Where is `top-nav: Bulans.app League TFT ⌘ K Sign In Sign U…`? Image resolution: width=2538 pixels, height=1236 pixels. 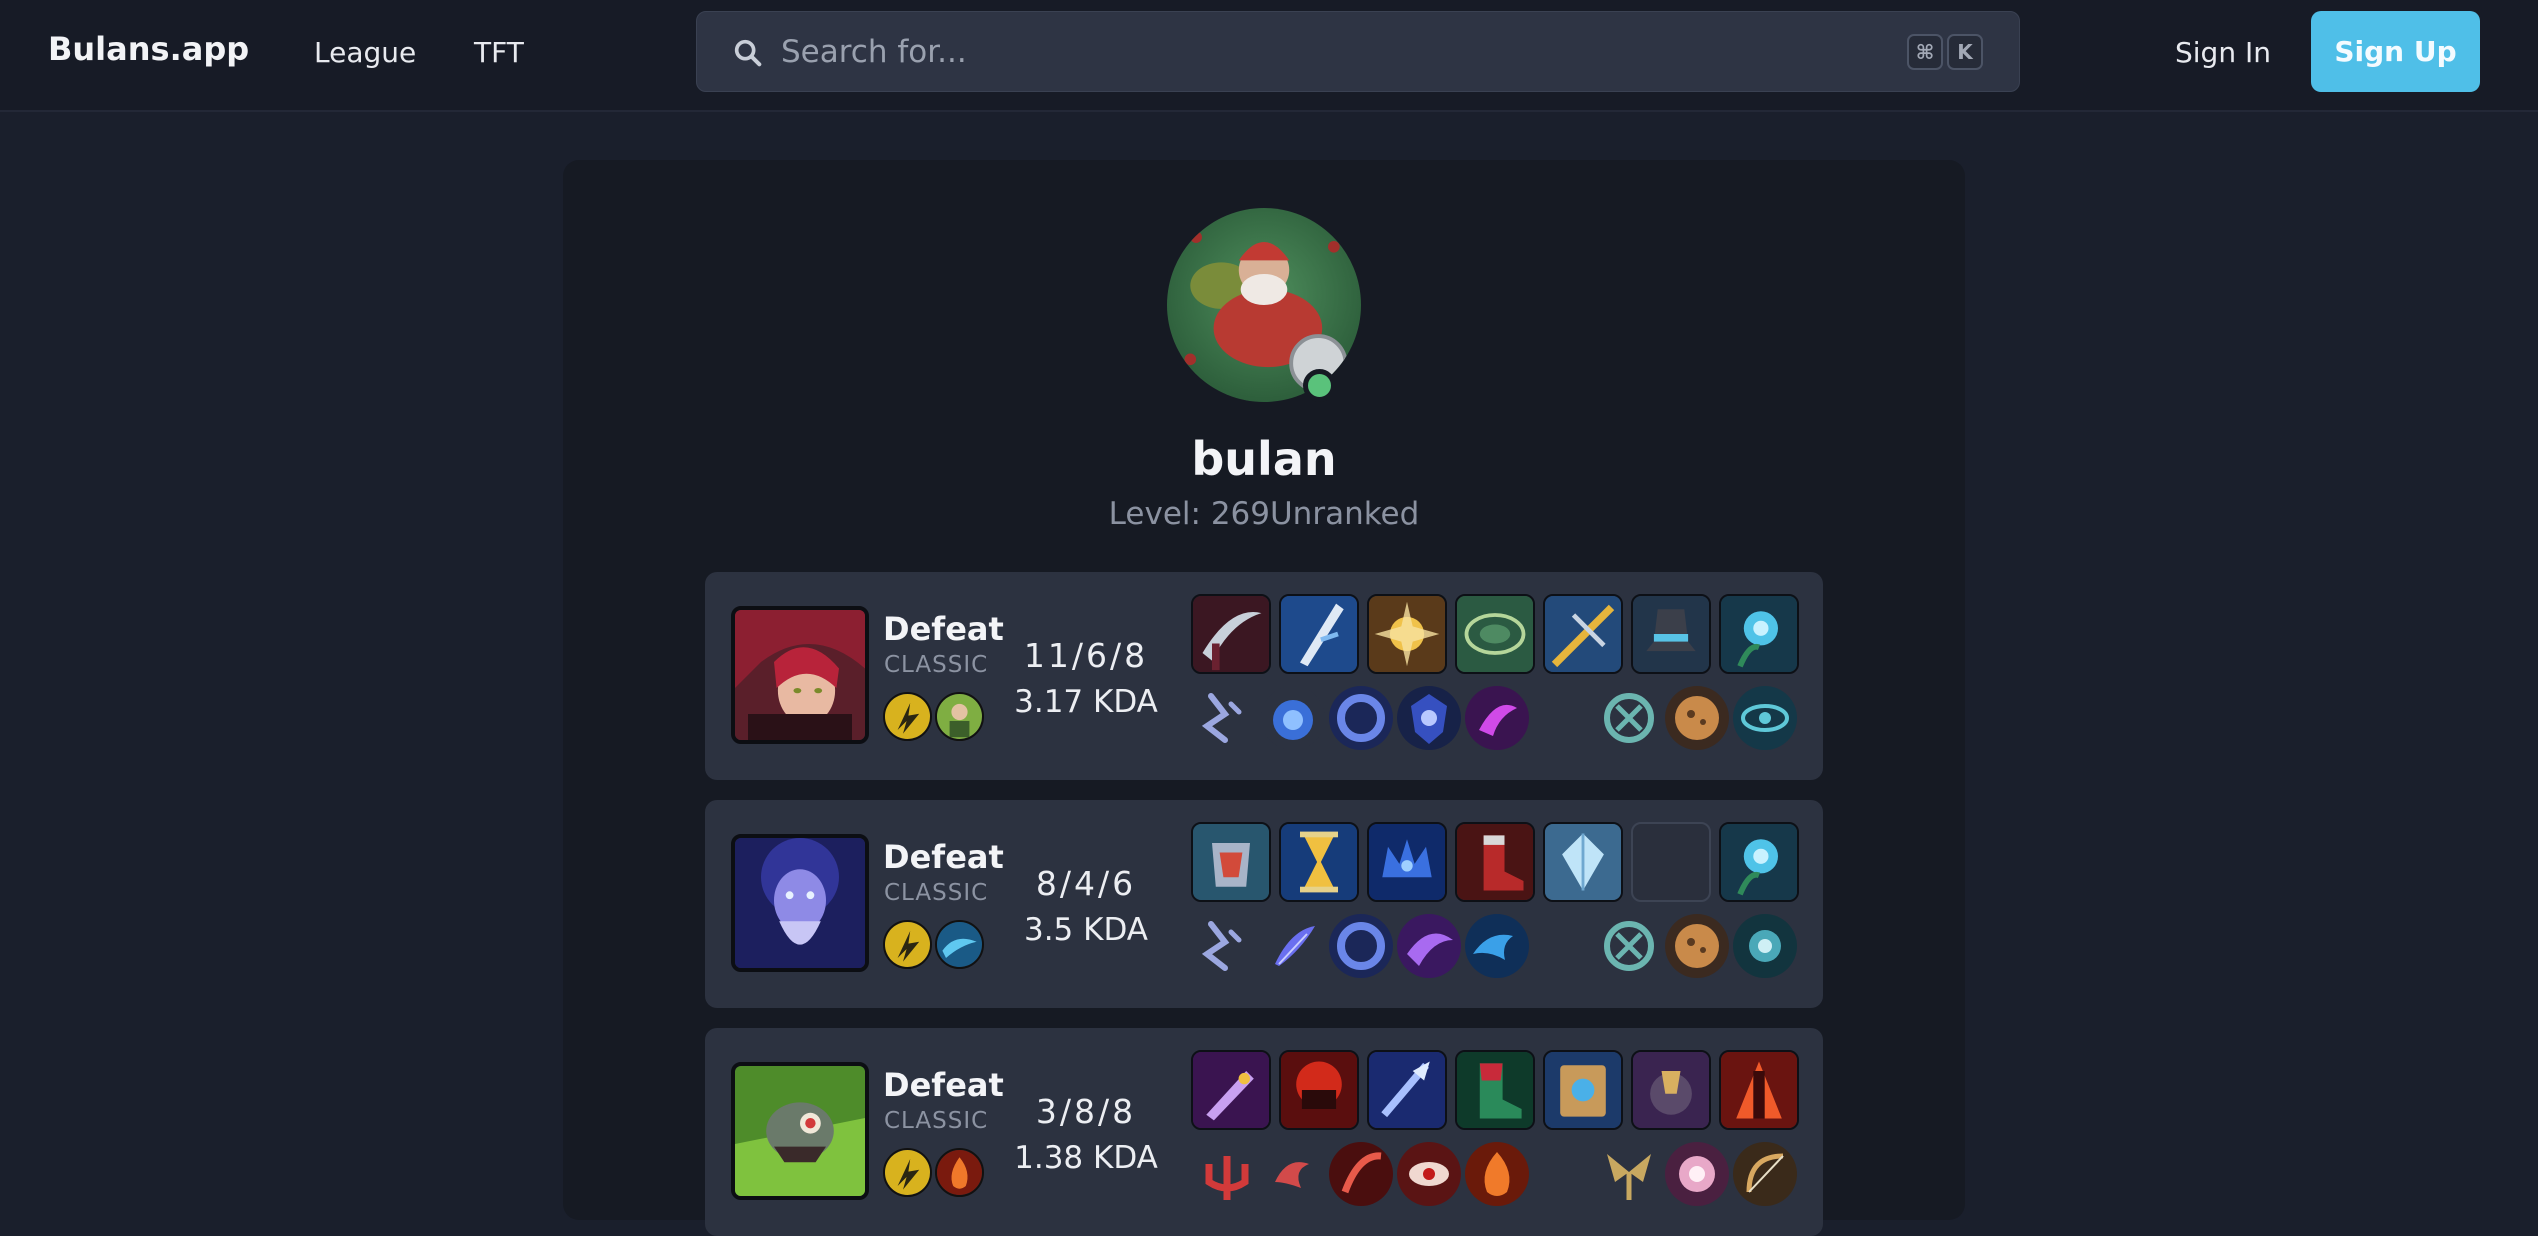
top-nav: Bulans.app League TFT ⌘ K Sign In Sign U… is located at coordinates (1269, 56).